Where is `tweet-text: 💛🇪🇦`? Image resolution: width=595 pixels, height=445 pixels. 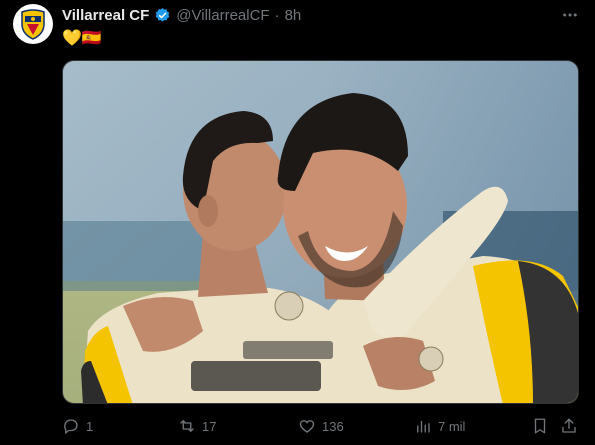 tweet-text: 💛🇪🇦 is located at coordinates (82, 38).